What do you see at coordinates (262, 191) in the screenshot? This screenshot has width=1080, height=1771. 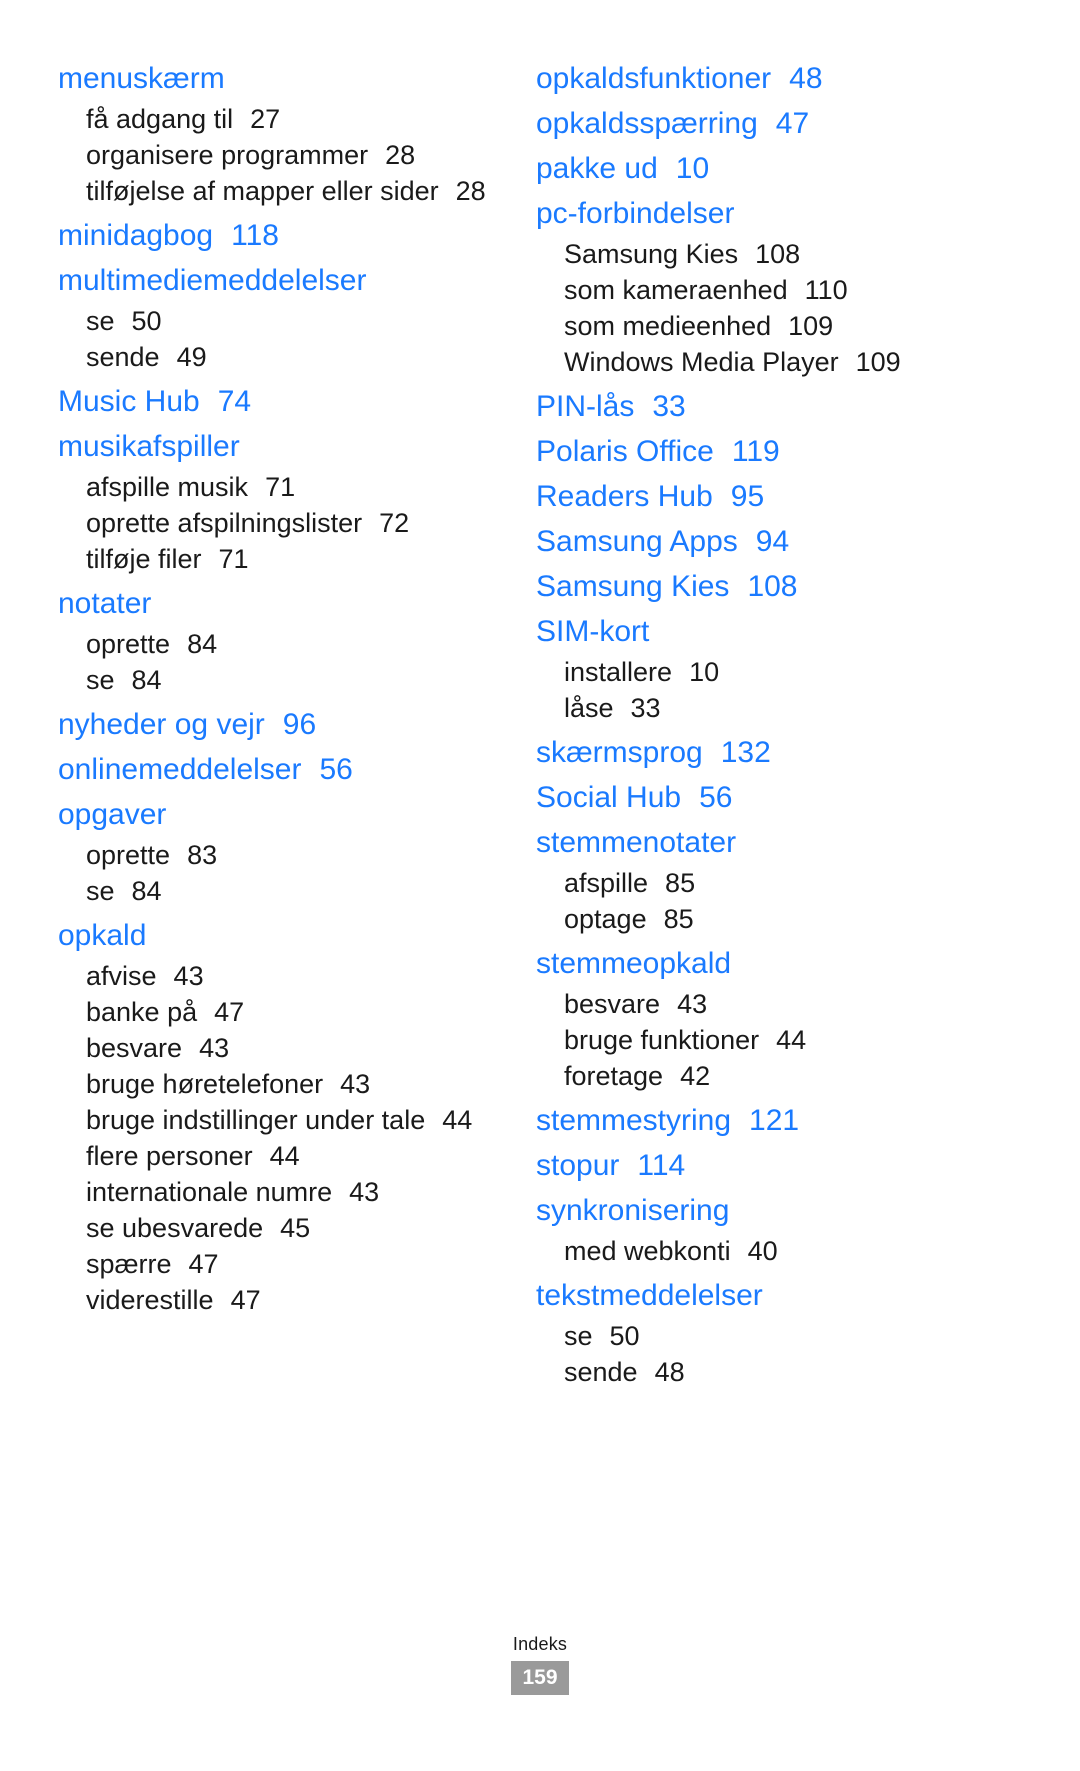 I see `index-subentry-label: tilføjelse af mapper eller sider` at bounding box center [262, 191].